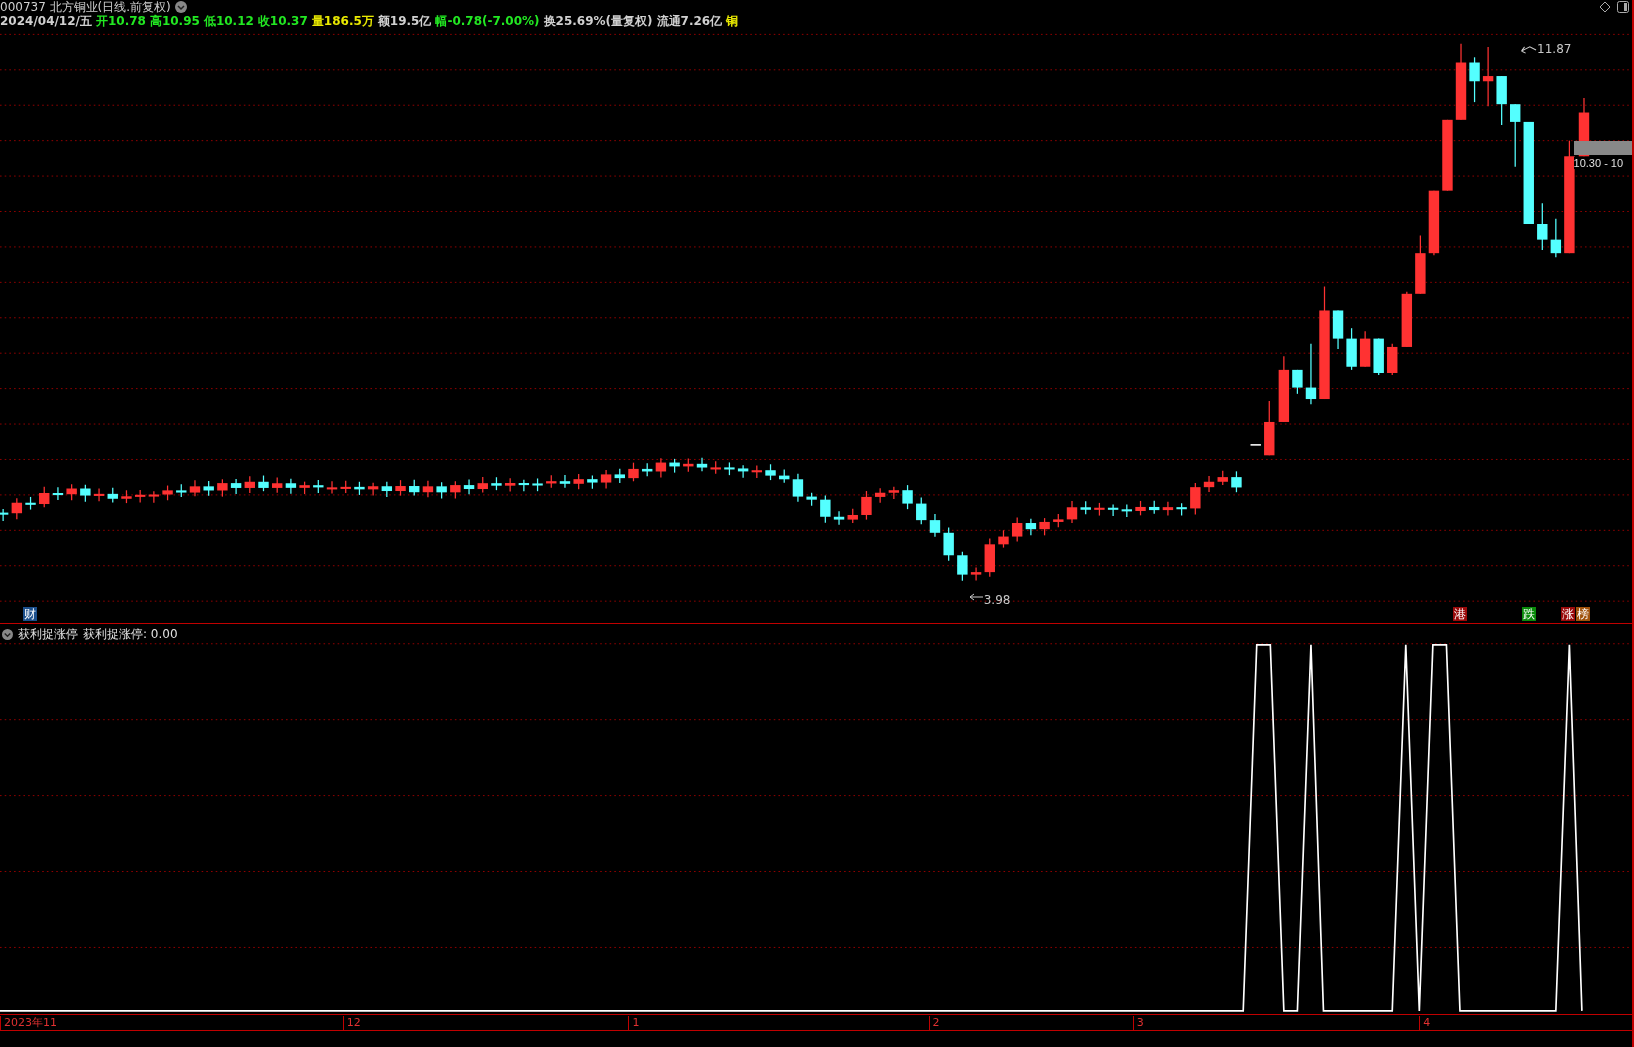  Describe the element at coordinates (1459, 613) in the screenshot. I see `marker-badge: 港` at that location.